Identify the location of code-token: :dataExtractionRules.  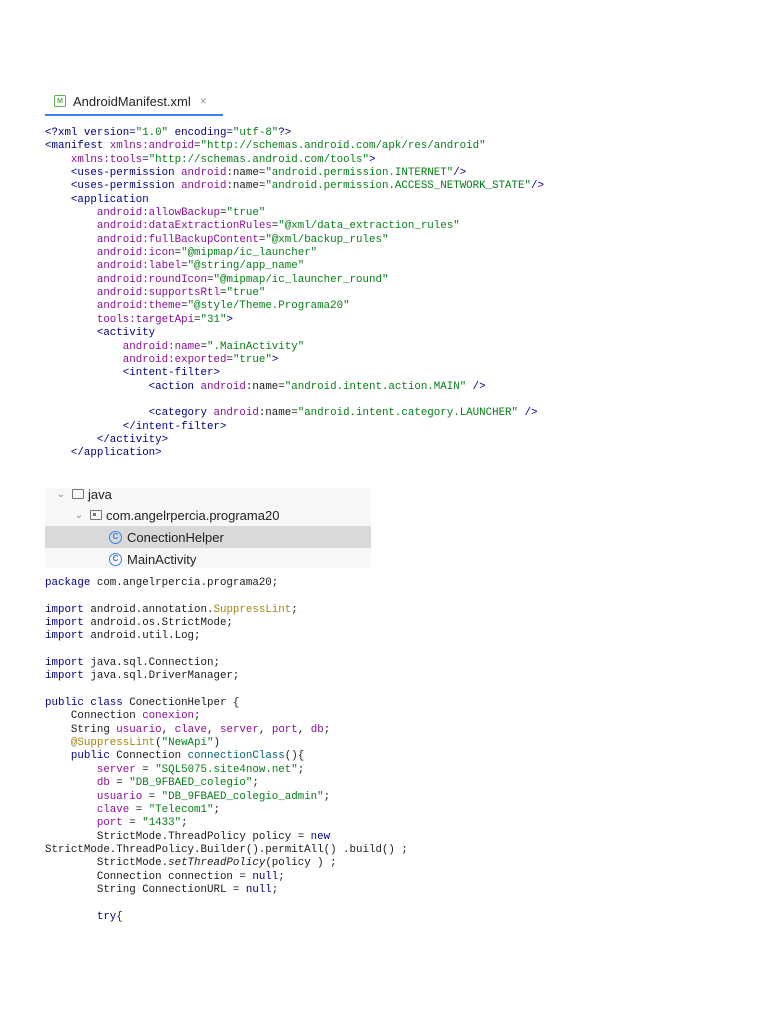
(207, 226).